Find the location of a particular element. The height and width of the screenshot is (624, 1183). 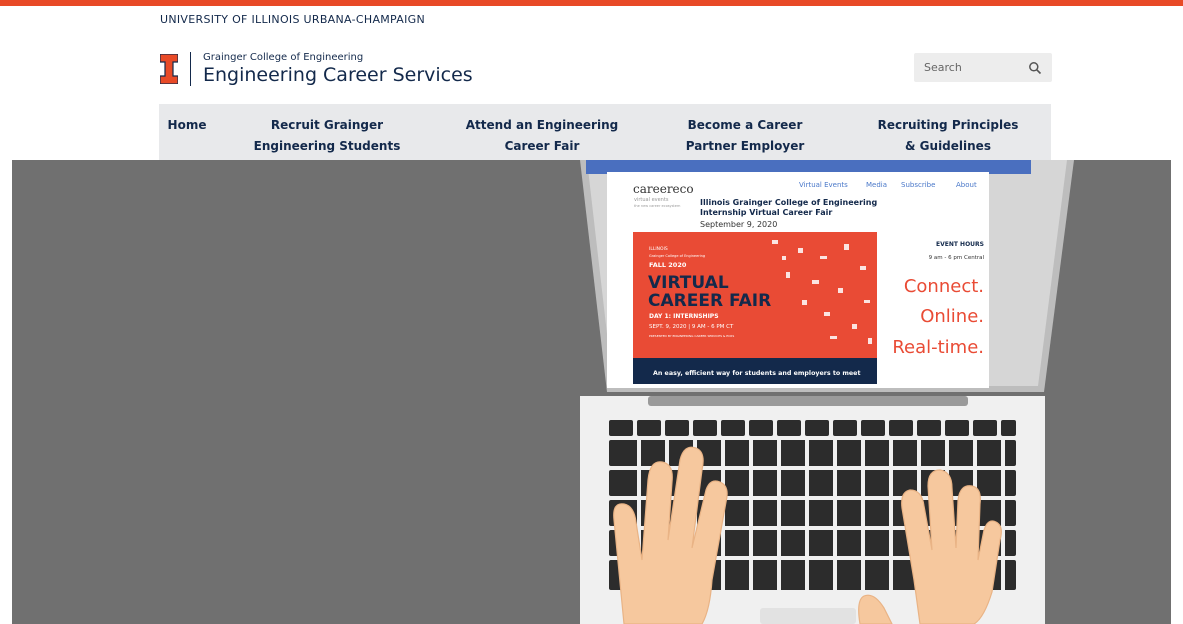

search-icon is located at coordinates (1035, 68).